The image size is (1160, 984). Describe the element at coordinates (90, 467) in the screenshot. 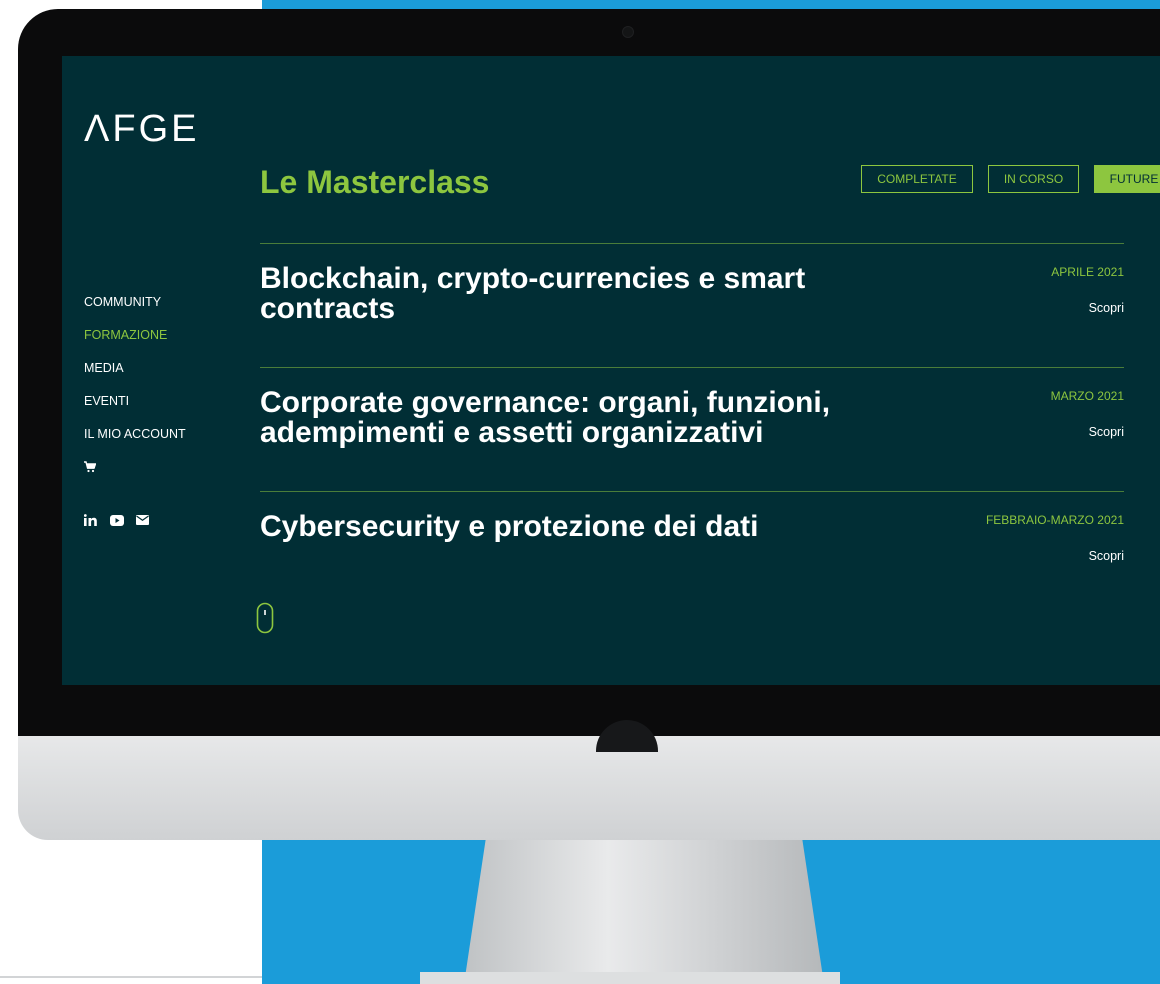

I see `cart-icon` at that location.